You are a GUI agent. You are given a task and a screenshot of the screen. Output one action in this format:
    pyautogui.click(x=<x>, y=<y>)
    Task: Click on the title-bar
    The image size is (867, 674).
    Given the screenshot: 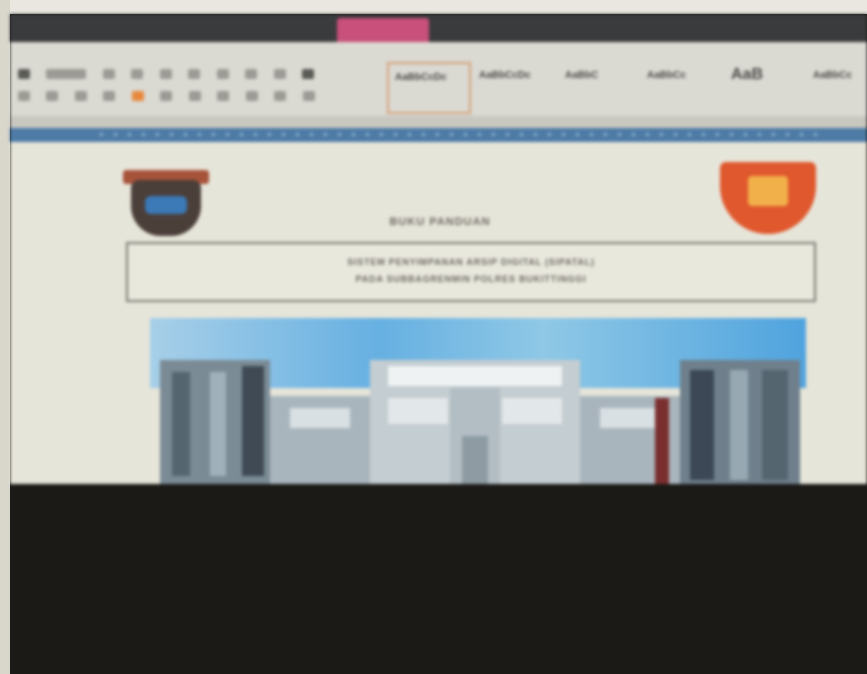 What is the action you would take?
    pyautogui.click(x=438, y=30)
    